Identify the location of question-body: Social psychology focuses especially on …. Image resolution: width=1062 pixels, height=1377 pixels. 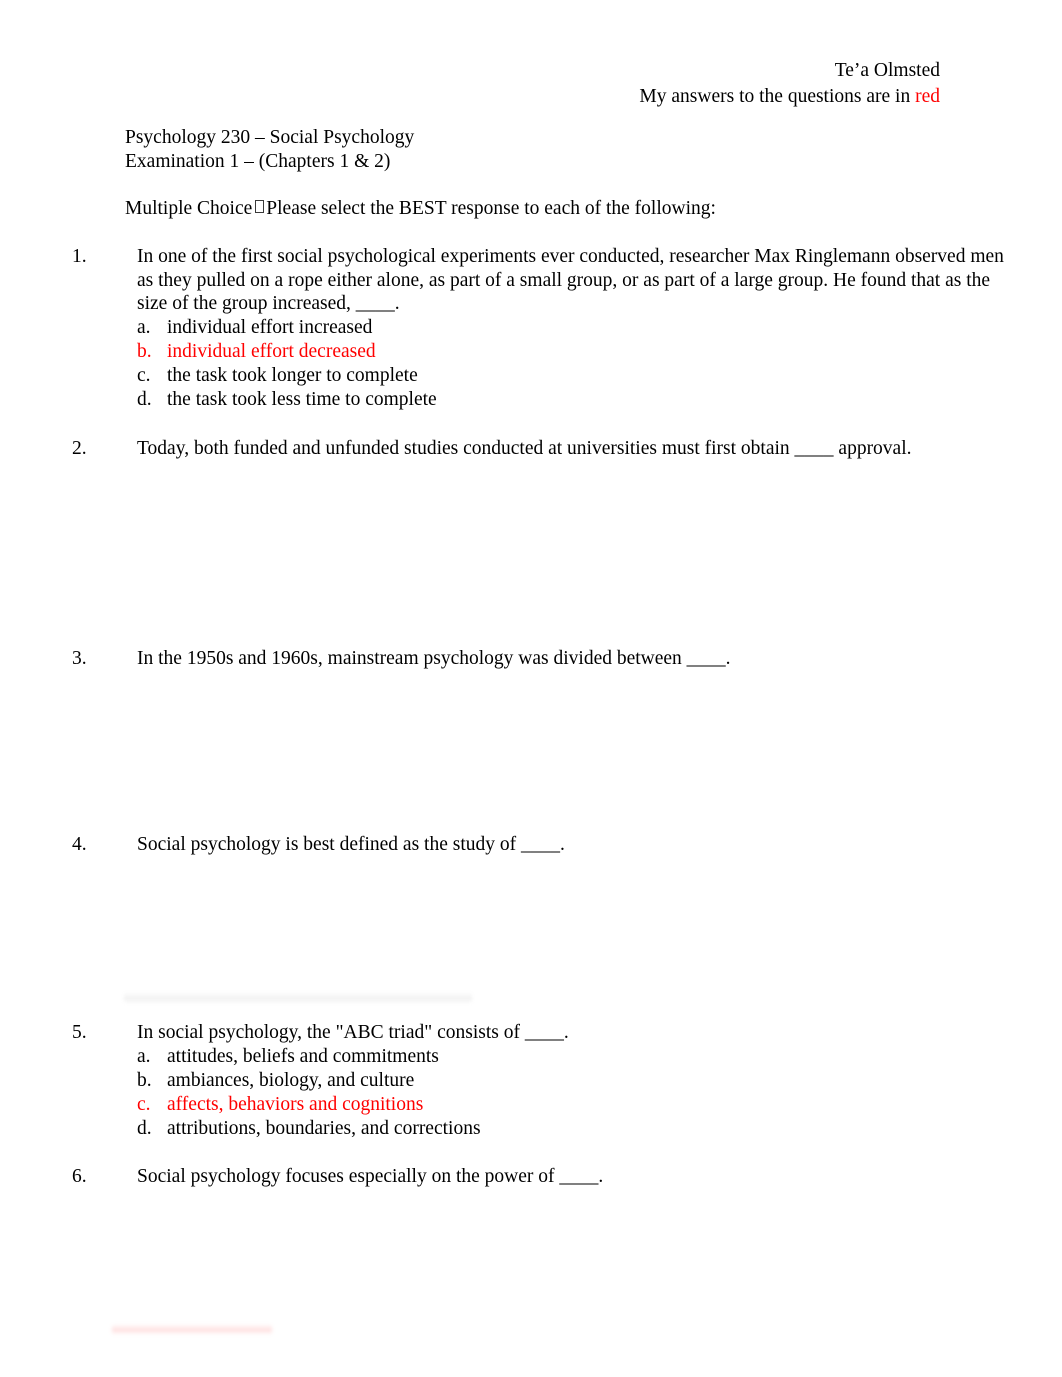
(544, 1177).